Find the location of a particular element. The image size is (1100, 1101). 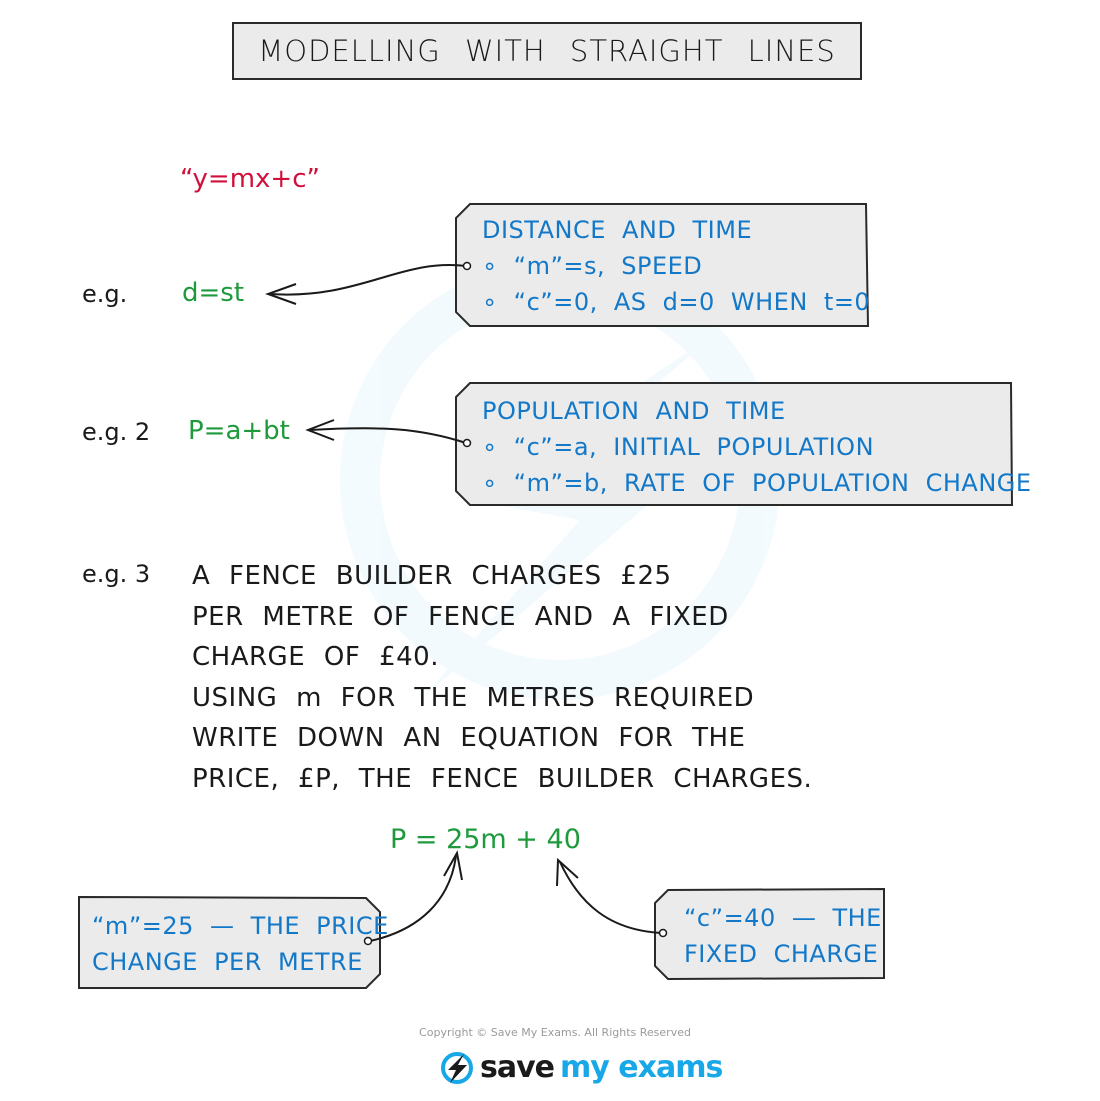

arrow-distance is located at coordinates (368, 280).